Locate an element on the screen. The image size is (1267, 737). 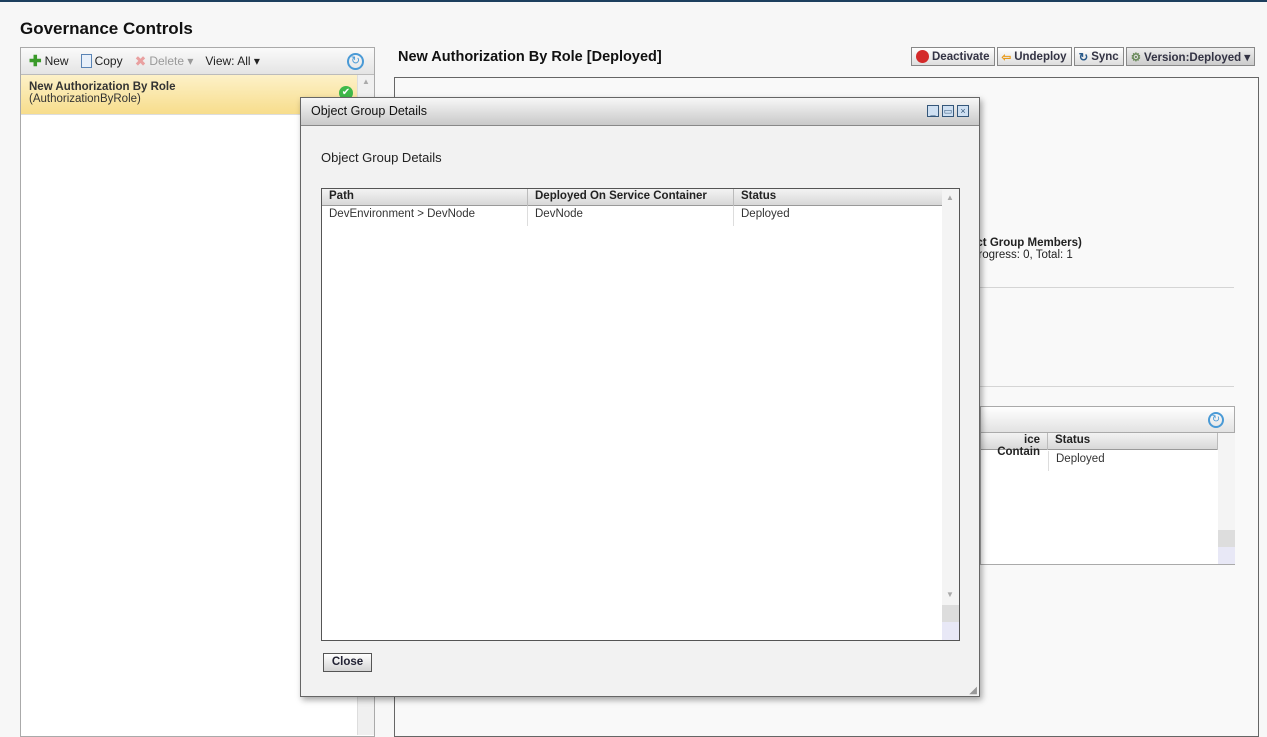
progress-text: progress: 0, Total: 1 is located at coordinates (1022, 255).